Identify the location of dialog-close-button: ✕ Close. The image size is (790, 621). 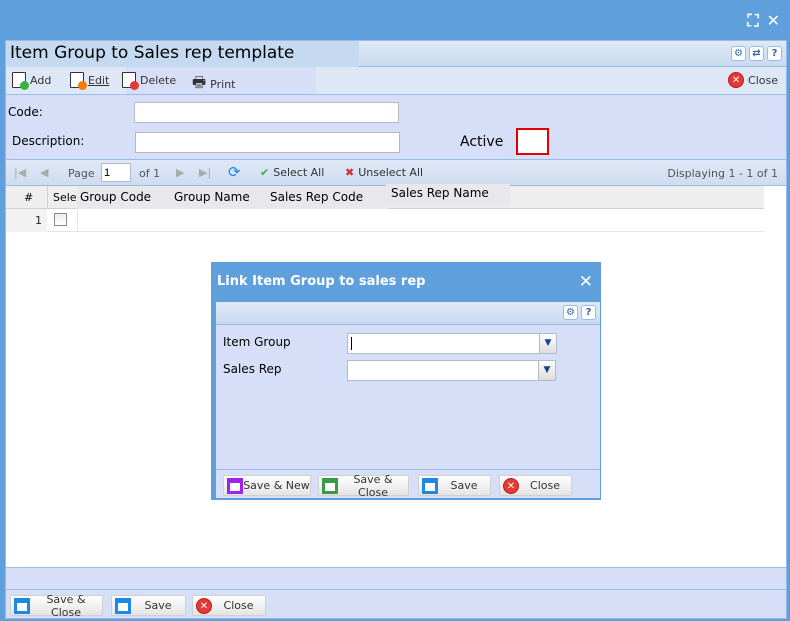
(535, 485).